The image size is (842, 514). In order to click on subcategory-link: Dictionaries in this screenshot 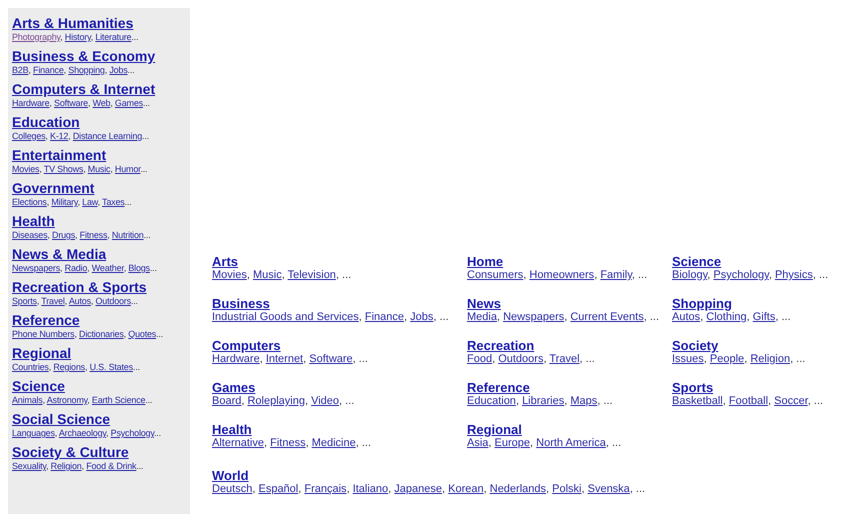, I will do `click(101, 334)`.